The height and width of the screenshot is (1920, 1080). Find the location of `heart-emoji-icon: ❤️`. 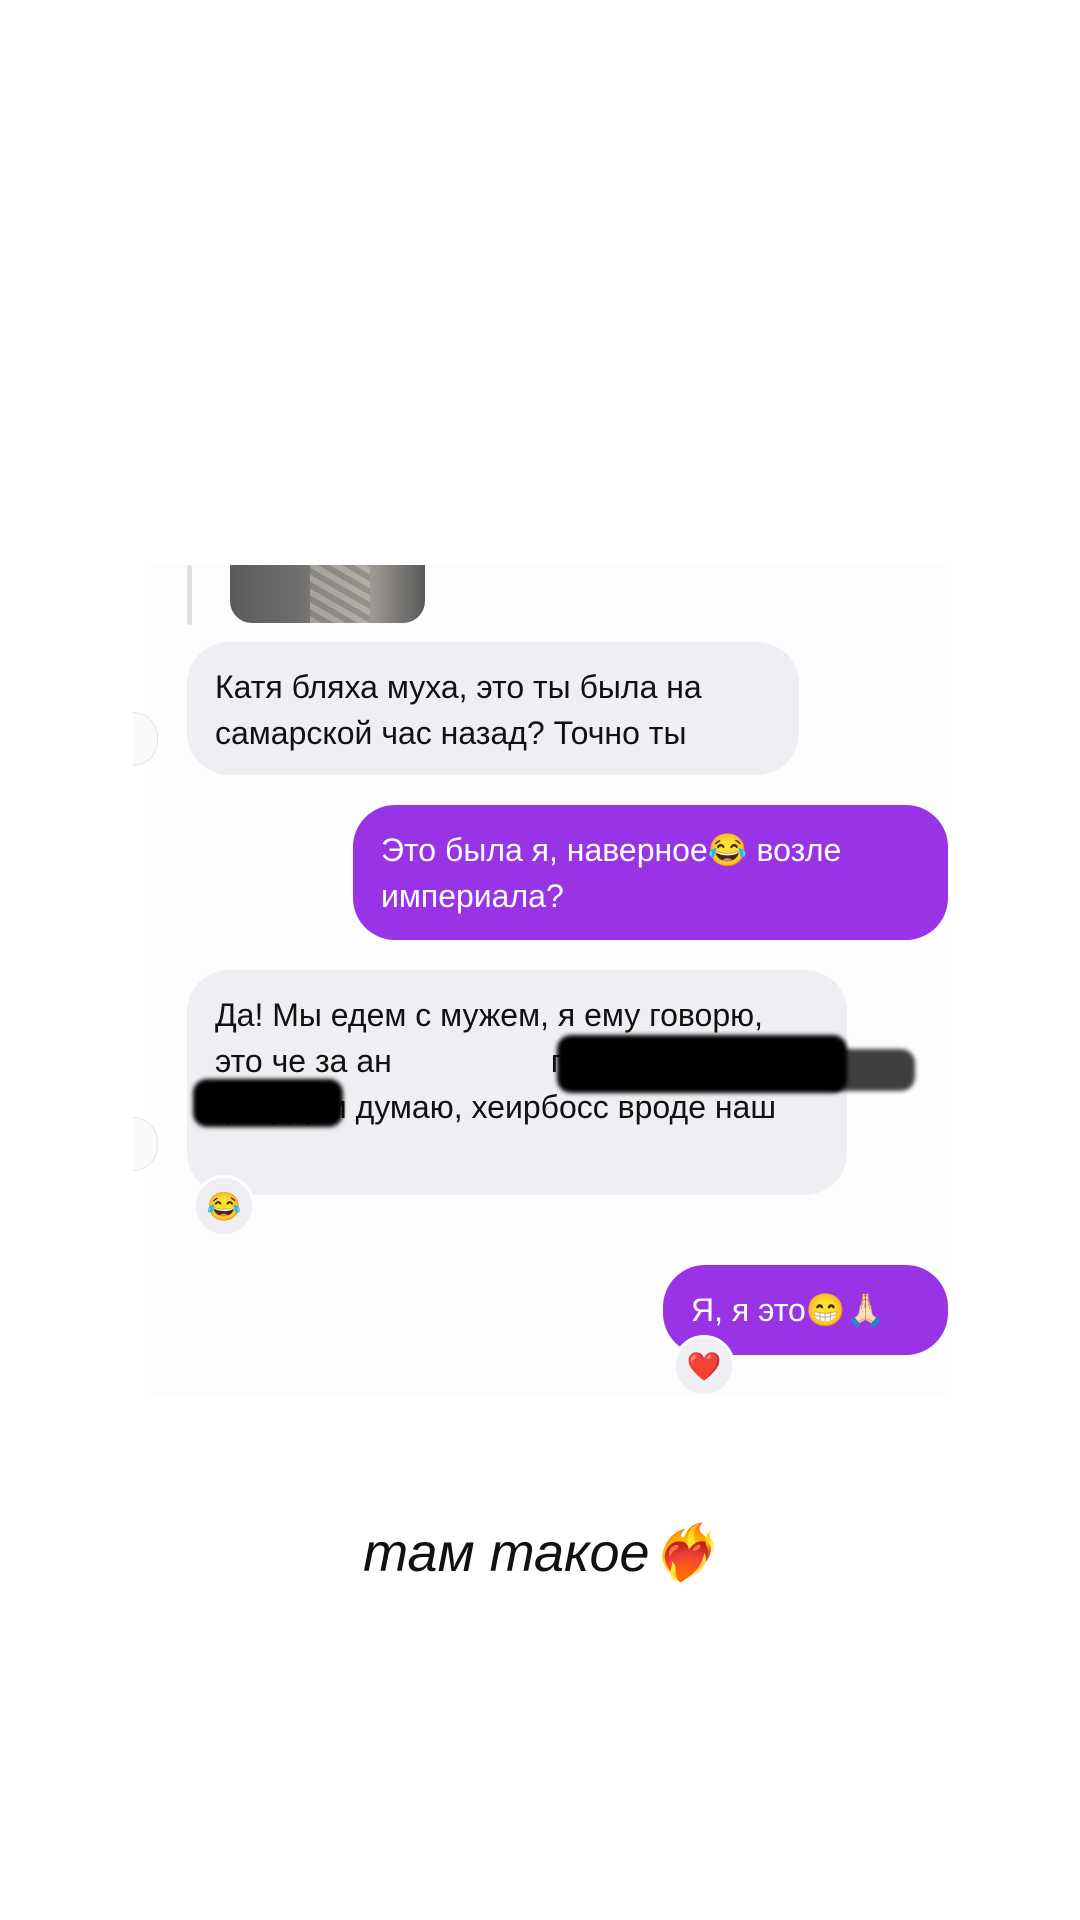

heart-emoji-icon: ❤️ is located at coordinates (704, 1366).